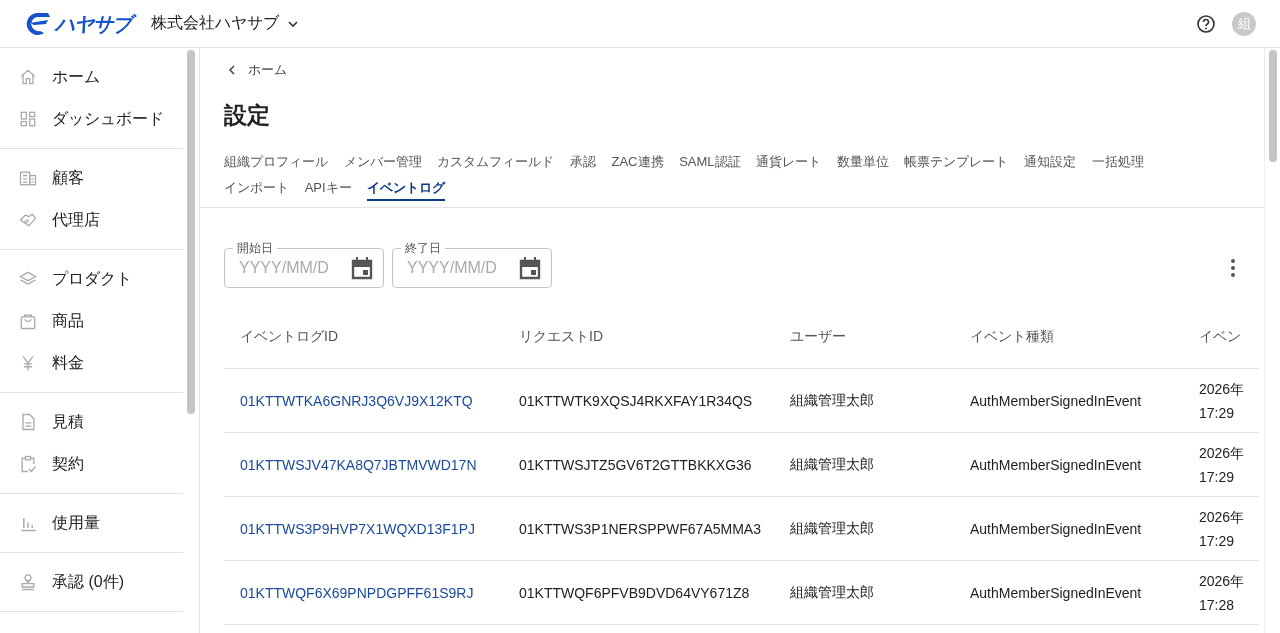 This screenshot has height=633, width=1280. What do you see at coordinates (293, 23) in the screenshot?
I see `chevron-down-icon` at bounding box center [293, 23].